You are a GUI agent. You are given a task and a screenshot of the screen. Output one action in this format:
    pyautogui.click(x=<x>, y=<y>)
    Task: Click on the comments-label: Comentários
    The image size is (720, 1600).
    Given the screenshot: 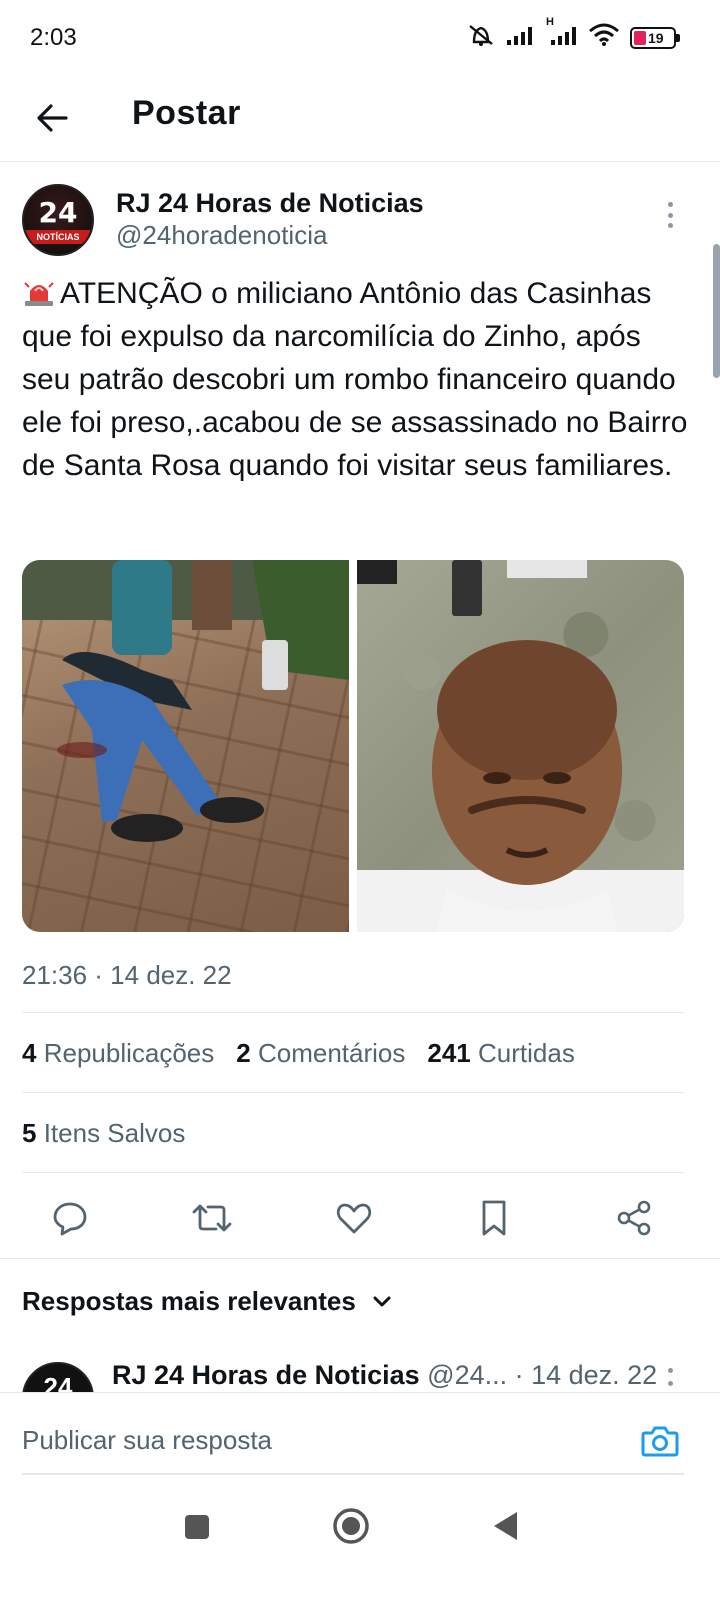 What is the action you would take?
    pyautogui.click(x=331, y=1053)
    